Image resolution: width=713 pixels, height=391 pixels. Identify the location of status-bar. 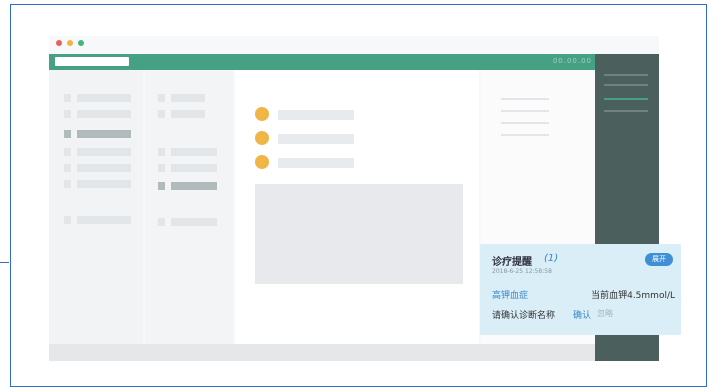
(322, 352).